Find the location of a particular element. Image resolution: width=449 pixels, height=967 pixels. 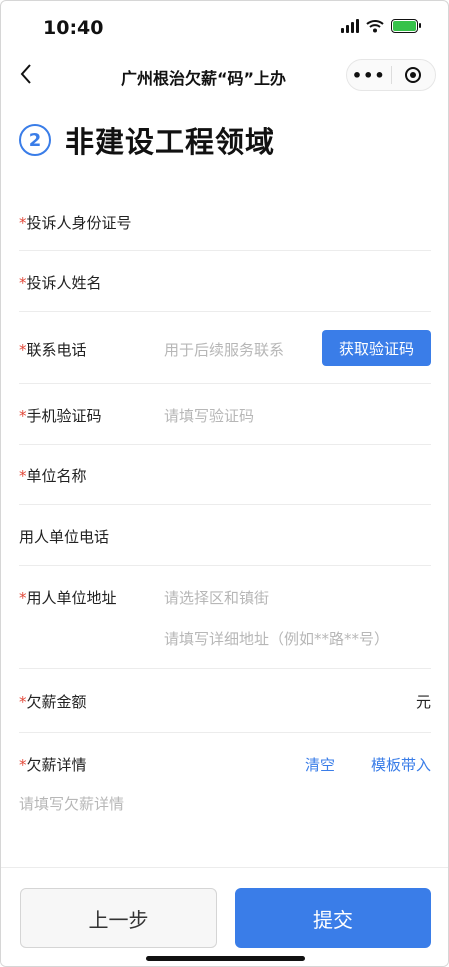

wifi-icon is located at coordinates (375, 26).